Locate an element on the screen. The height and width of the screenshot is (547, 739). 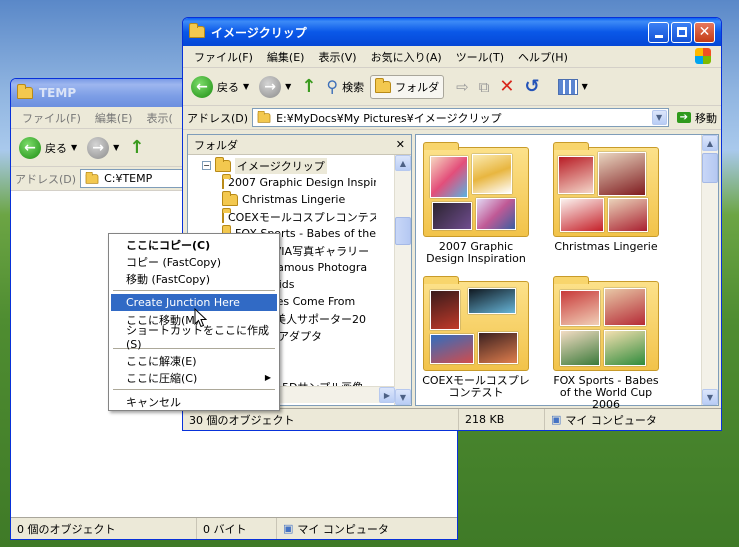
file-scrollbar: ▲ ▼ is located at coordinates (709, 270).